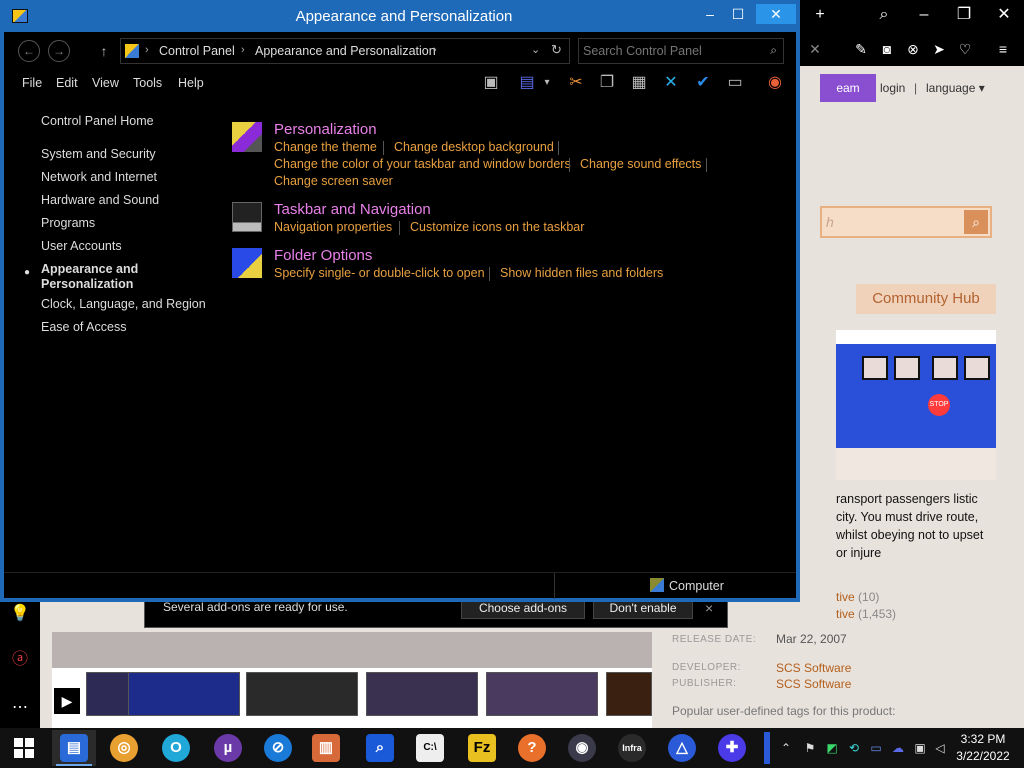  I want to click on network-icon: ▣, so click(920, 748).